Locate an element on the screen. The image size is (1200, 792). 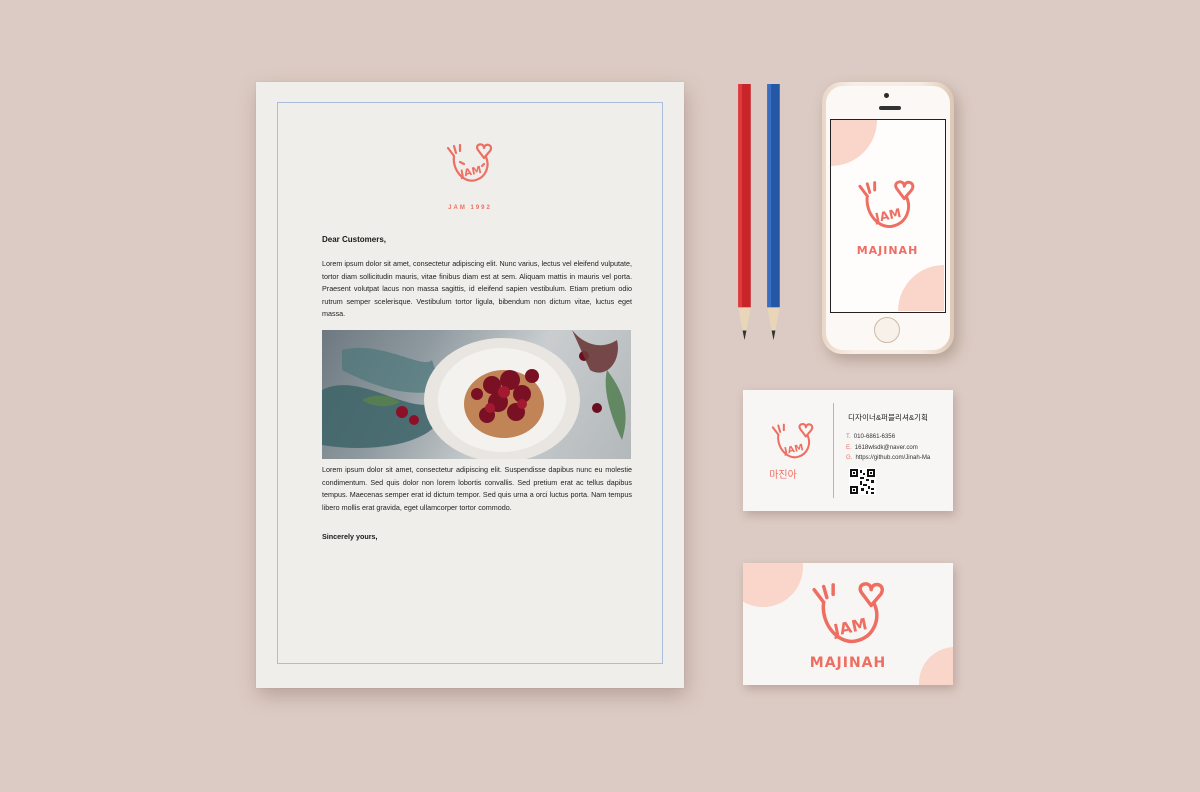
card-person-name: 마진아 is located at coordinates (783, 475).